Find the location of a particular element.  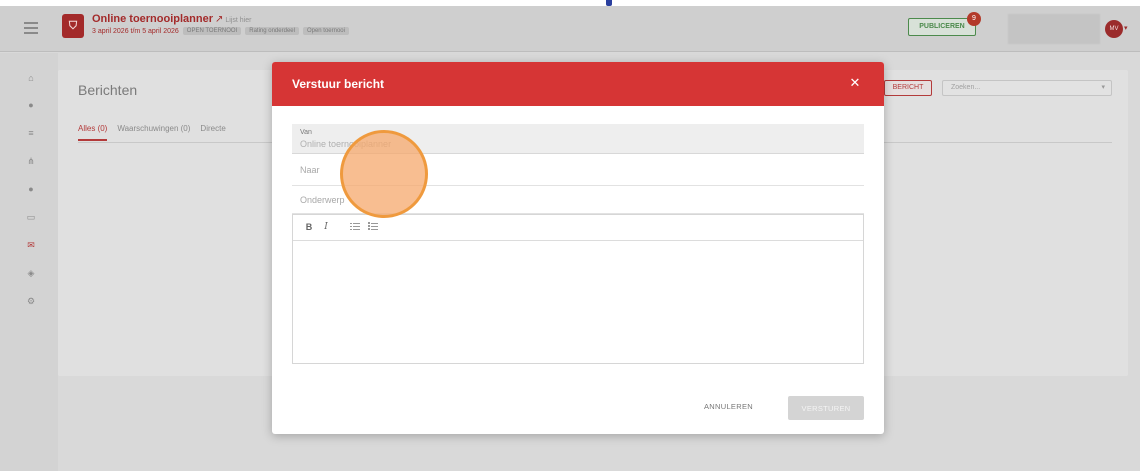

message-body-editor is located at coordinates (578, 302).